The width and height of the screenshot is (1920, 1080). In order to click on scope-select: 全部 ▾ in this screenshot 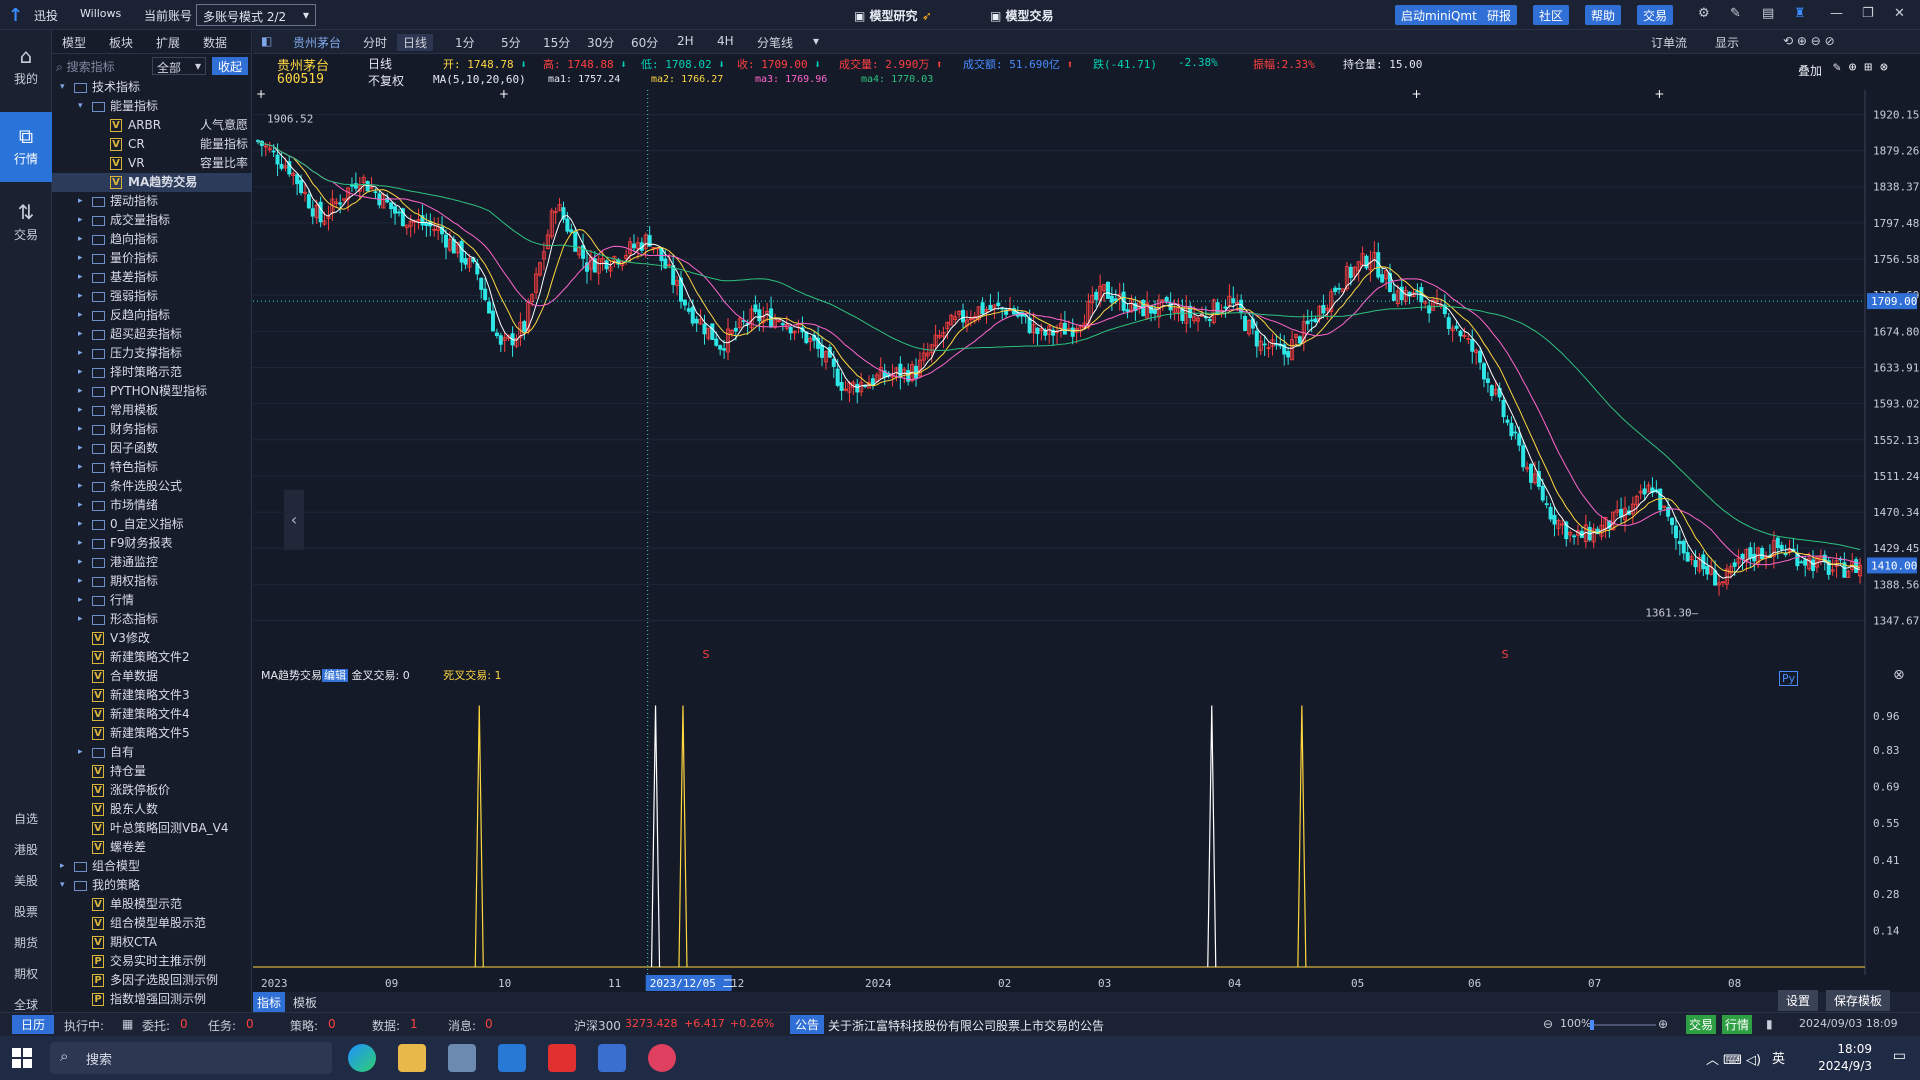, I will do `click(179, 66)`.